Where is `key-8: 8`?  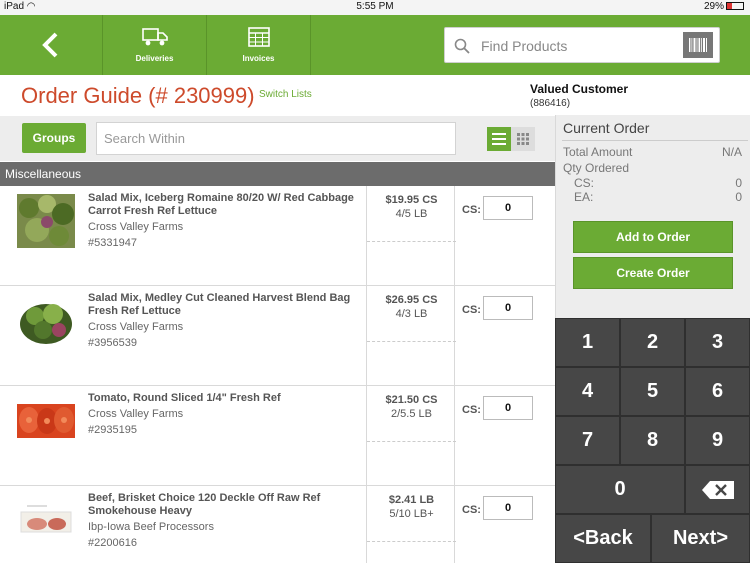
key-8: 8 is located at coordinates (652, 440).